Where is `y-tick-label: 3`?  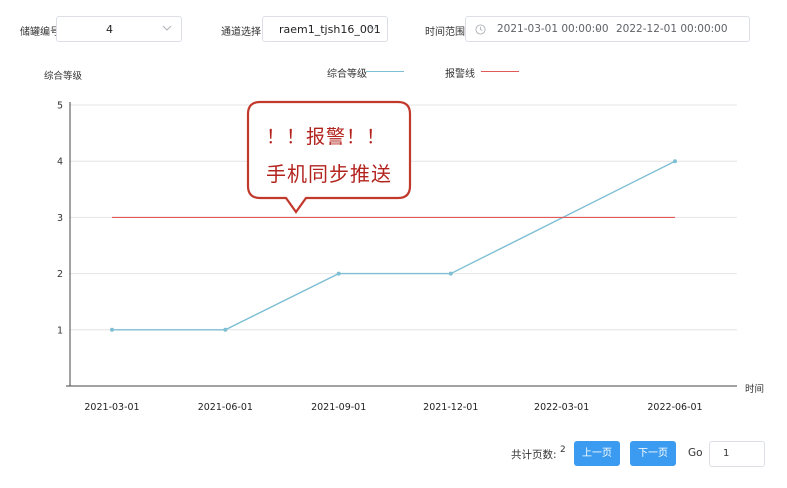 y-tick-label: 3 is located at coordinates (60, 218).